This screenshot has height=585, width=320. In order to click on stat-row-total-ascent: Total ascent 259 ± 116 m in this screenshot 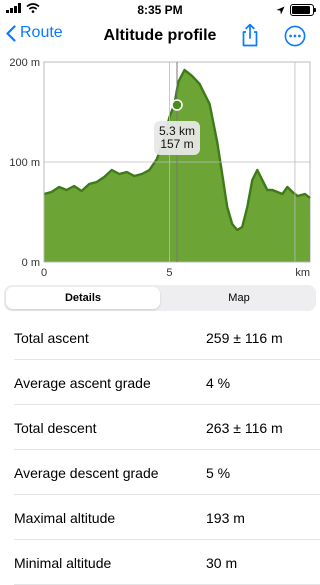, I will do `click(160, 337)`.